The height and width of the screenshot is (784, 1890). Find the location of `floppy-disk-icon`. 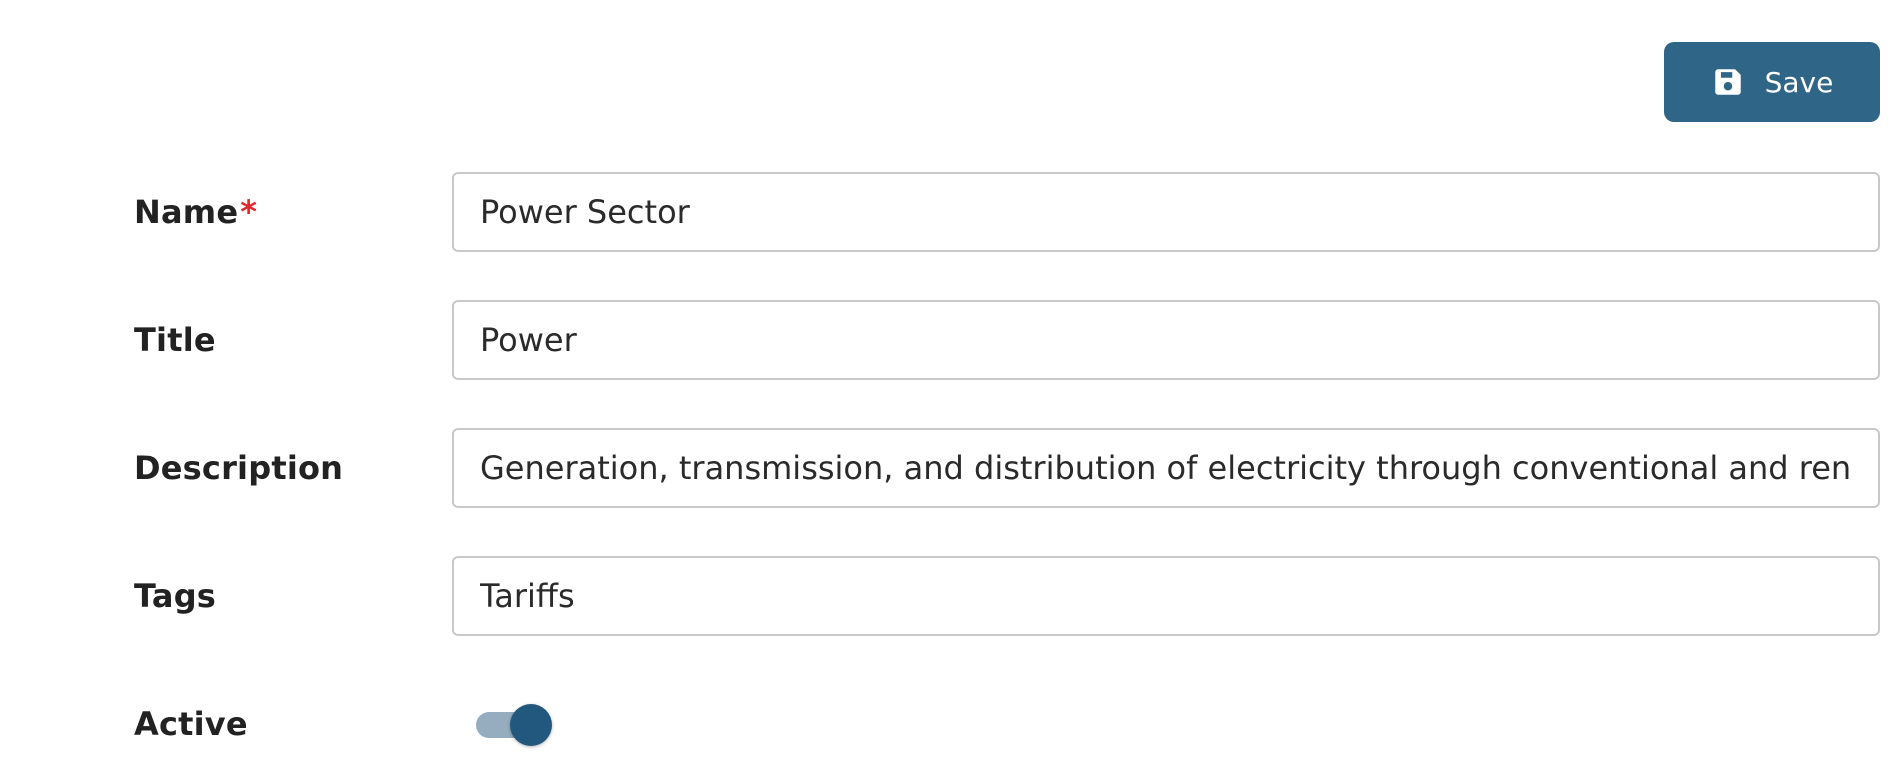

floppy-disk-icon is located at coordinates (1728, 82).